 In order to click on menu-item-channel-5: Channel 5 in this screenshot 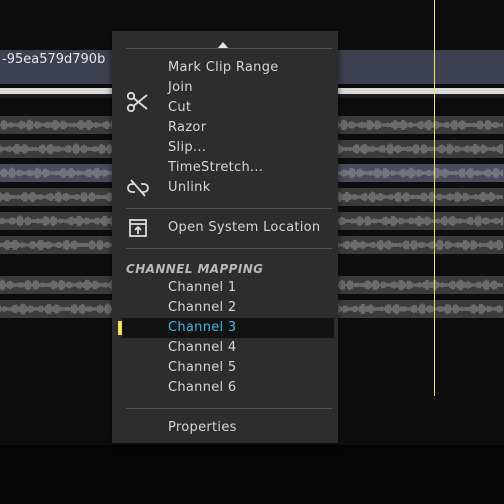, I will do `click(225, 368)`.